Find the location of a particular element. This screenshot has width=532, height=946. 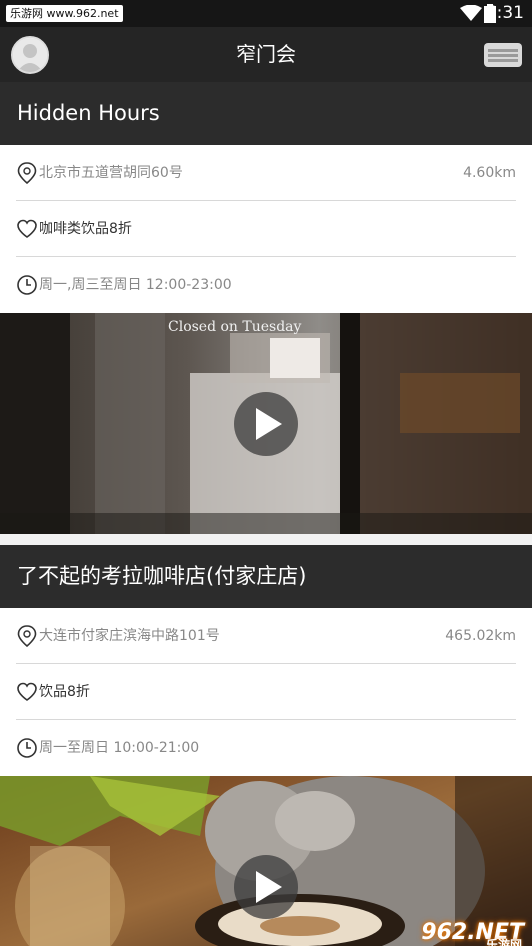

shop-address: 北京市五道营胡同60号 is located at coordinates (111, 173).